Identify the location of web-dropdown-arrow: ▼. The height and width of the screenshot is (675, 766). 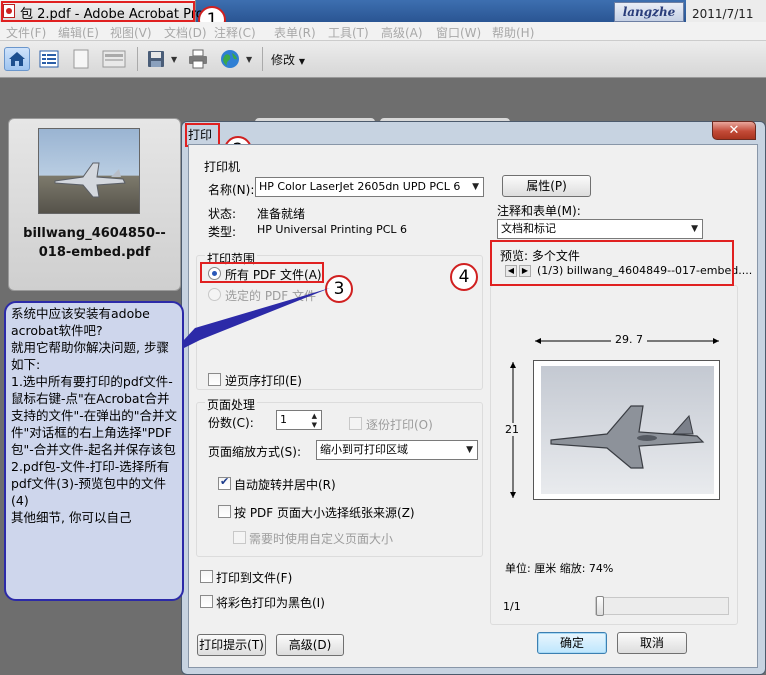
(249, 59).